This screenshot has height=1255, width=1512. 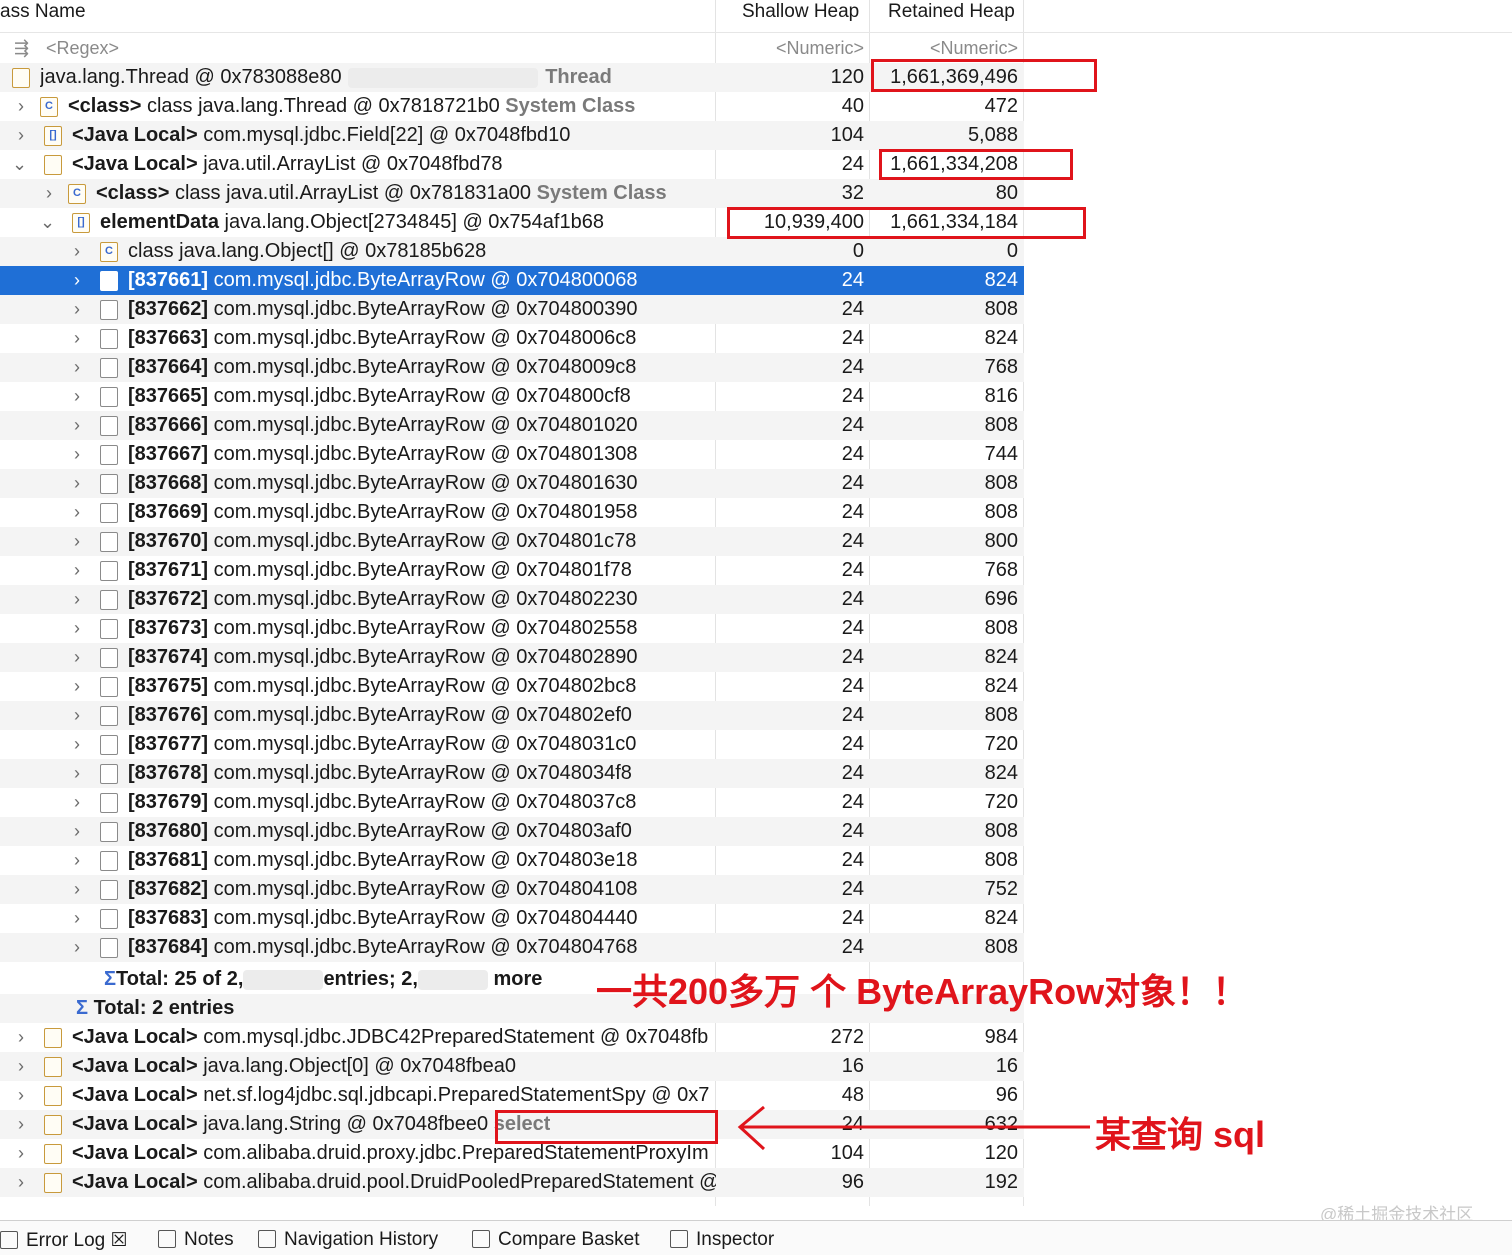 What do you see at coordinates (984, 75) in the screenshot?
I see `highlight-box-thread-retained` at bounding box center [984, 75].